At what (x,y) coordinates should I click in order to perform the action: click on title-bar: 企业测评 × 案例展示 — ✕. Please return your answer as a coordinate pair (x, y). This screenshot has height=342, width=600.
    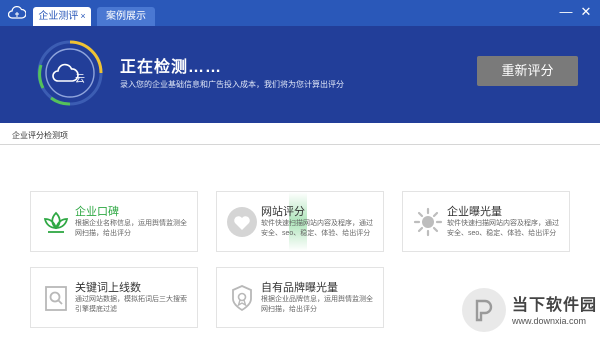
    Looking at the image, I should click on (300, 13).